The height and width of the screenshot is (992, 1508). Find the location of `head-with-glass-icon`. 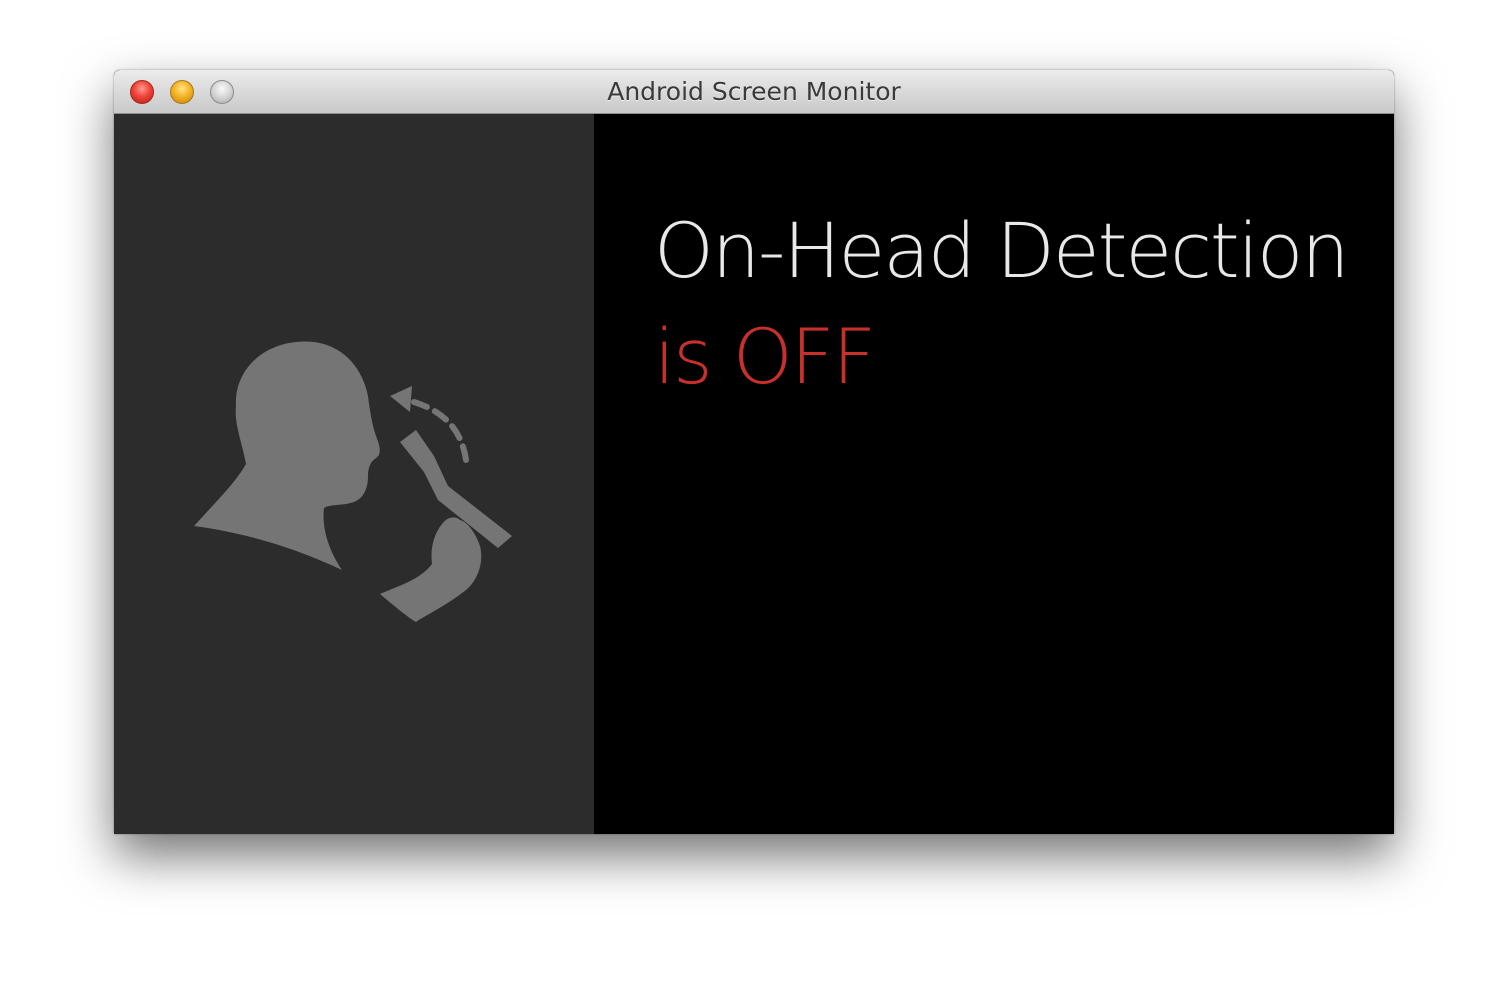

head-with-glass-icon is located at coordinates (353, 481).